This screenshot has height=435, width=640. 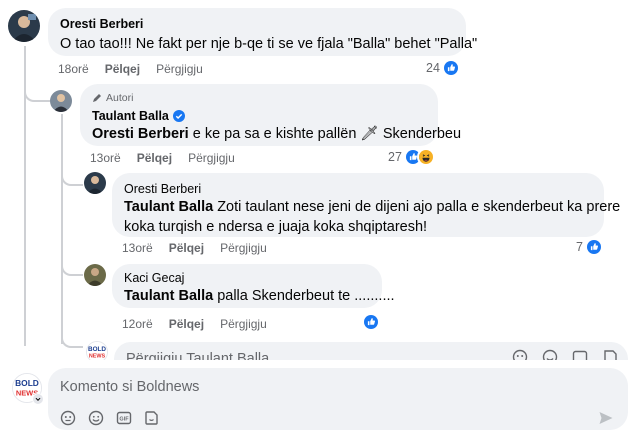 What do you see at coordinates (140, 134) in the screenshot?
I see `mention-link: Oresti Berberi` at bounding box center [140, 134].